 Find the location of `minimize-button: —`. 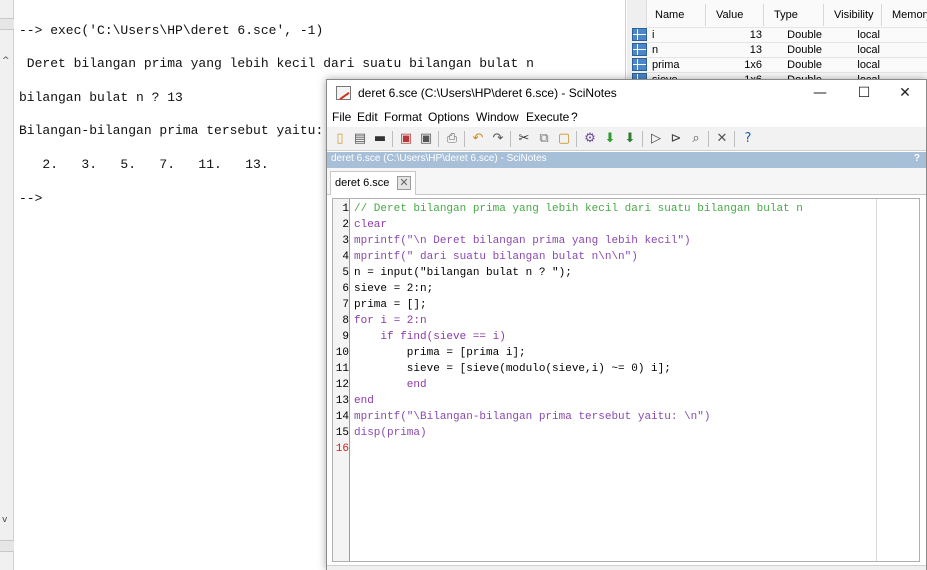

minimize-button: — is located at coordinates (820, 93).